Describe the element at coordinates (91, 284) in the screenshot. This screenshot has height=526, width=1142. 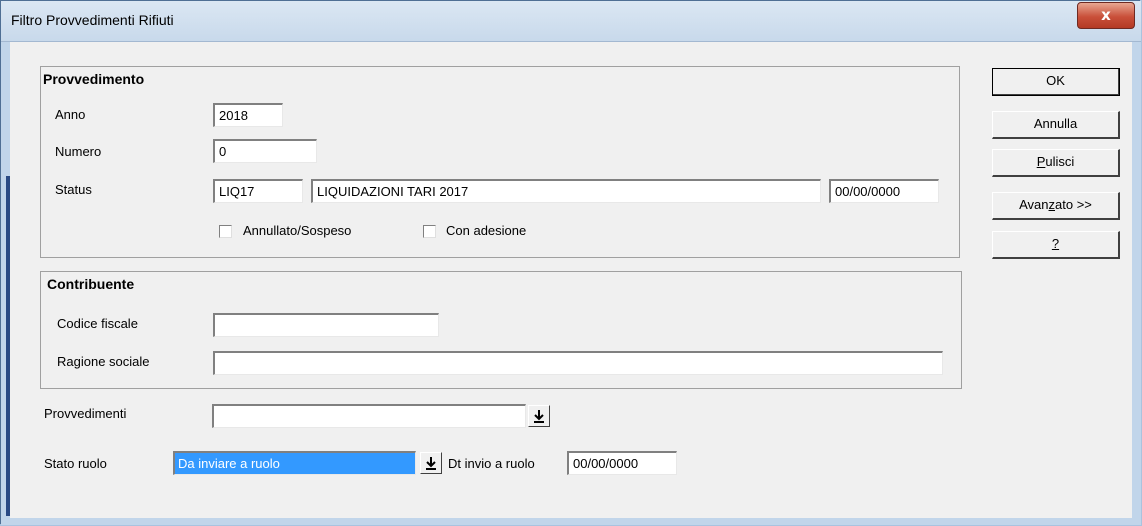
I see `contribuente-group-title: Contribuente` at that location.